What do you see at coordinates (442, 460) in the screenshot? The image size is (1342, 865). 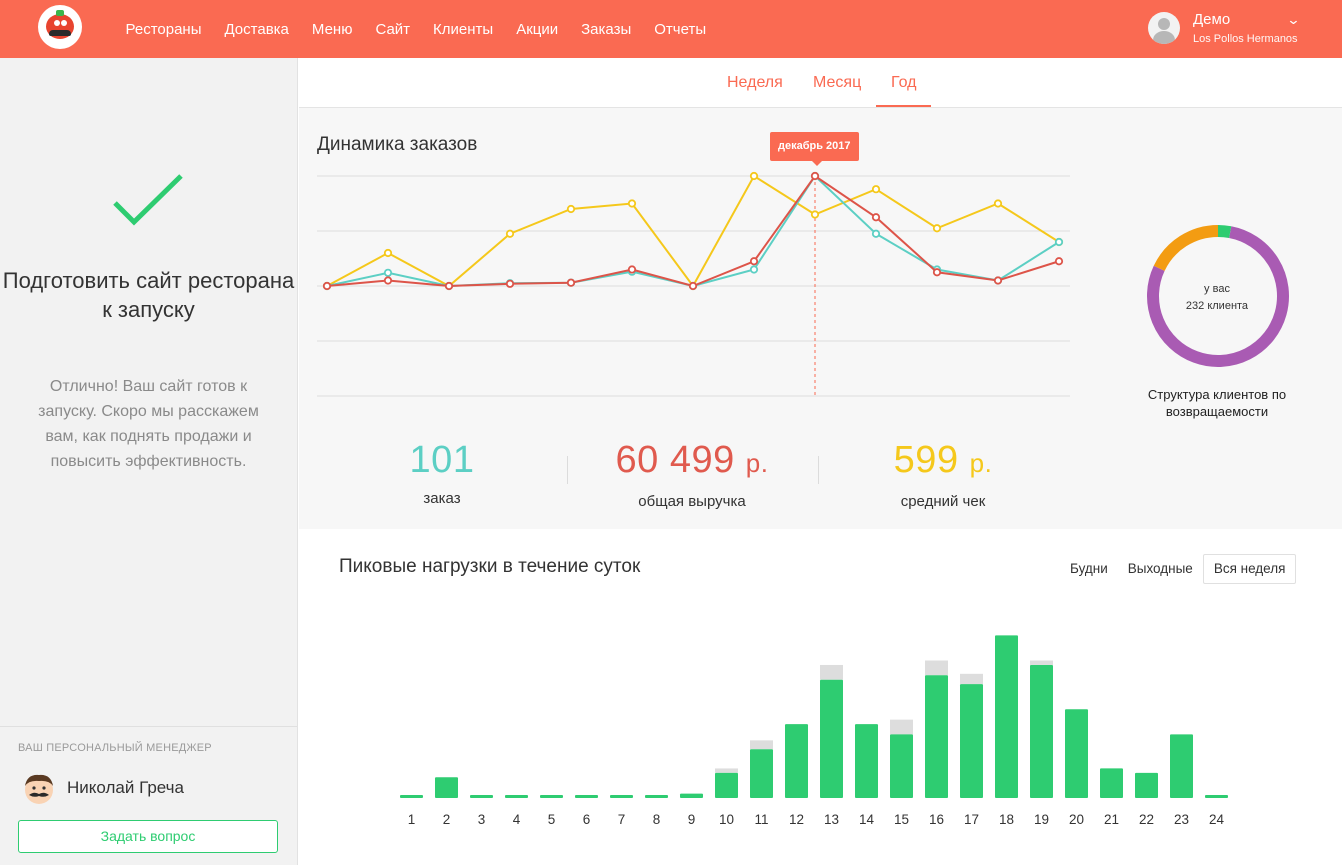 I see `stat-orders-value: 101` at bounding box center [442, 460].